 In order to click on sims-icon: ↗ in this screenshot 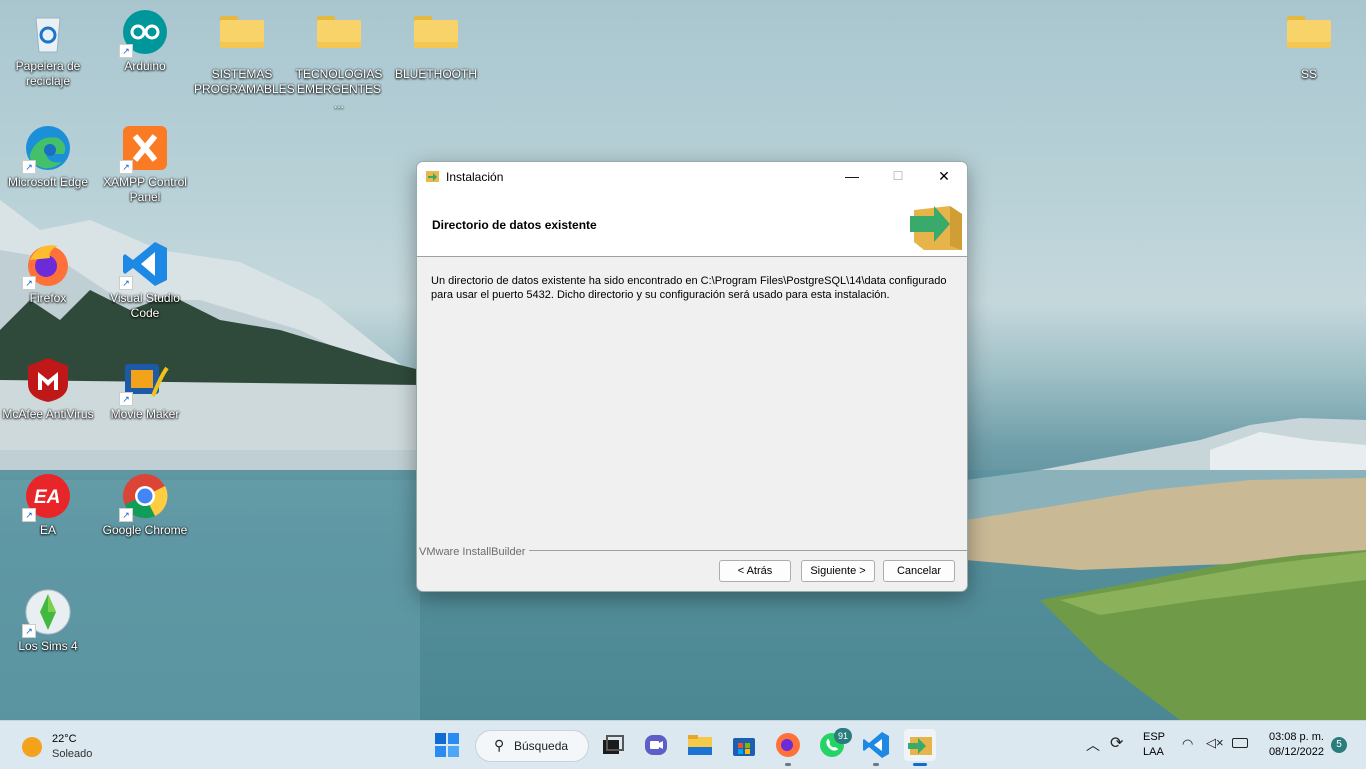, I will do `click(47, 613)`.